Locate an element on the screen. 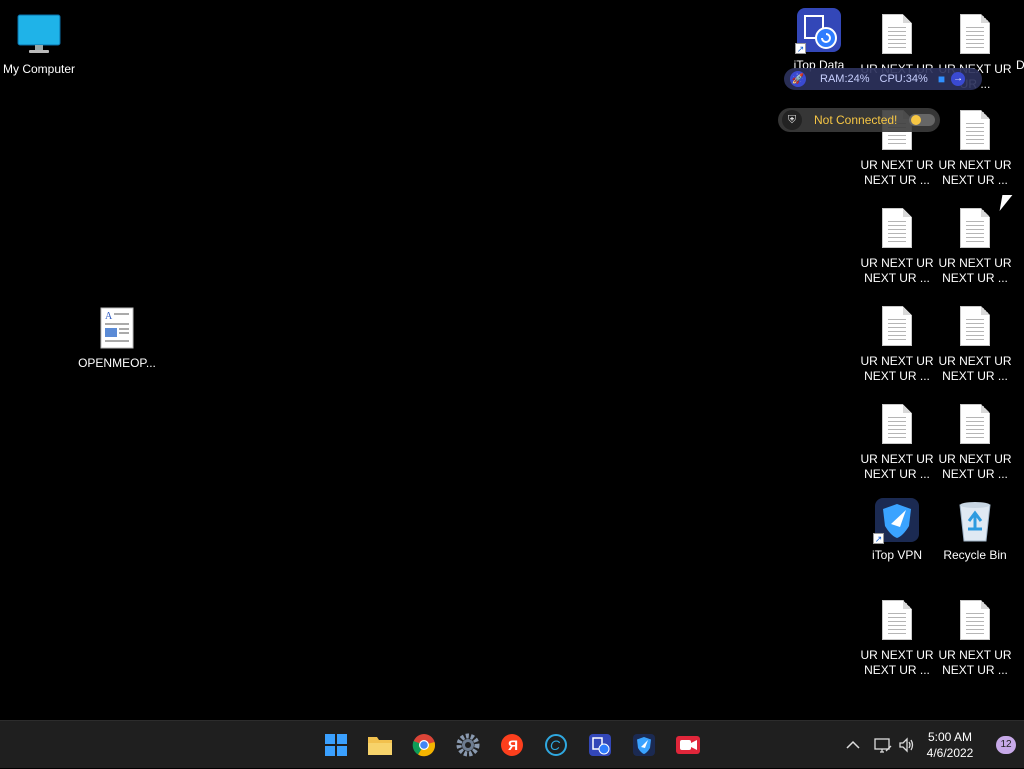  screen-recorder-icon is located at coordinates (688, 745).